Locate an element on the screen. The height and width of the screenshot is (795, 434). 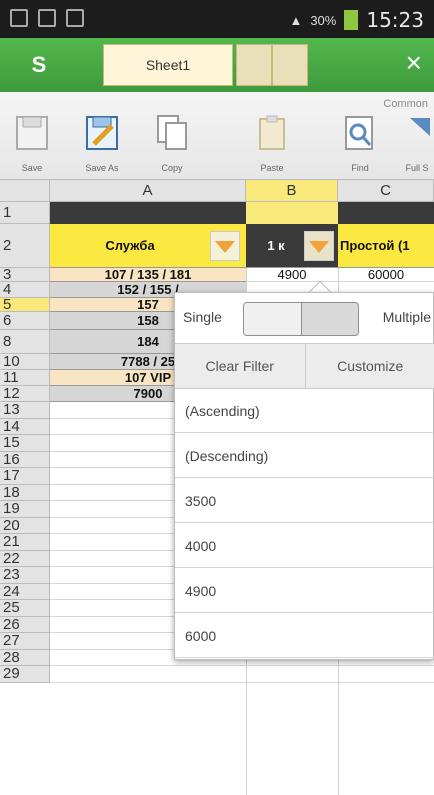
row1-cell-a is located at coordinates (148, 213).